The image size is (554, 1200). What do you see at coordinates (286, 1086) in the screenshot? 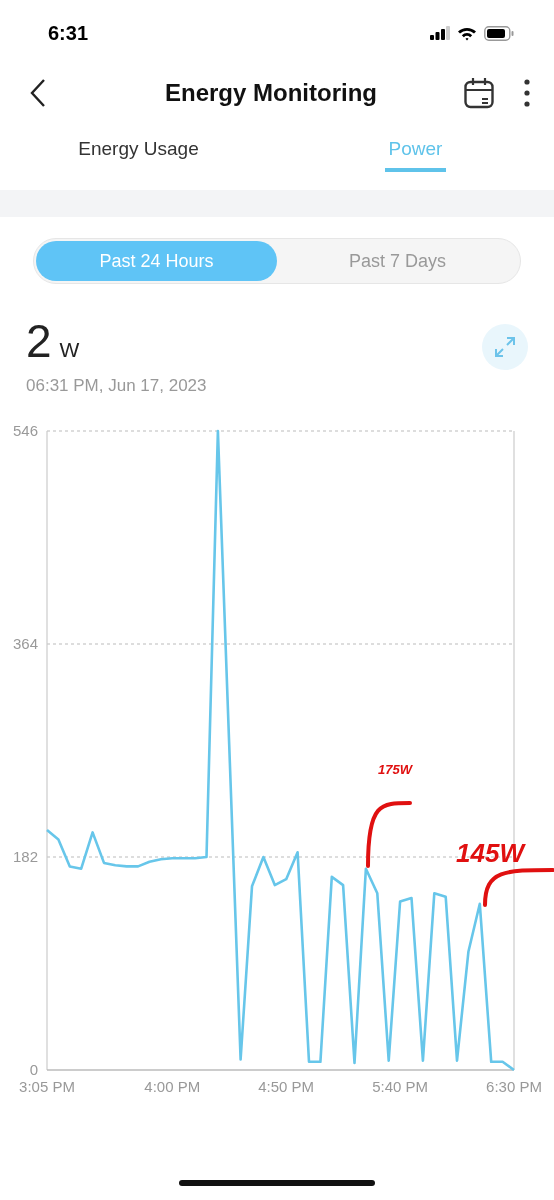
I see `x-tick-label: 4:50 PM` at bounding box center [286, 1086].